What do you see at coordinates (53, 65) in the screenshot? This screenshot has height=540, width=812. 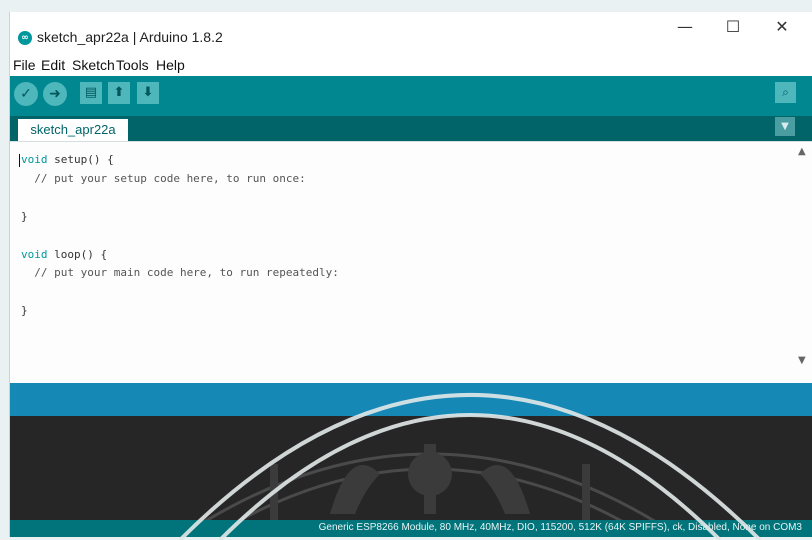 I see `menu-edit: Edit` at bounding box center [53, 65].